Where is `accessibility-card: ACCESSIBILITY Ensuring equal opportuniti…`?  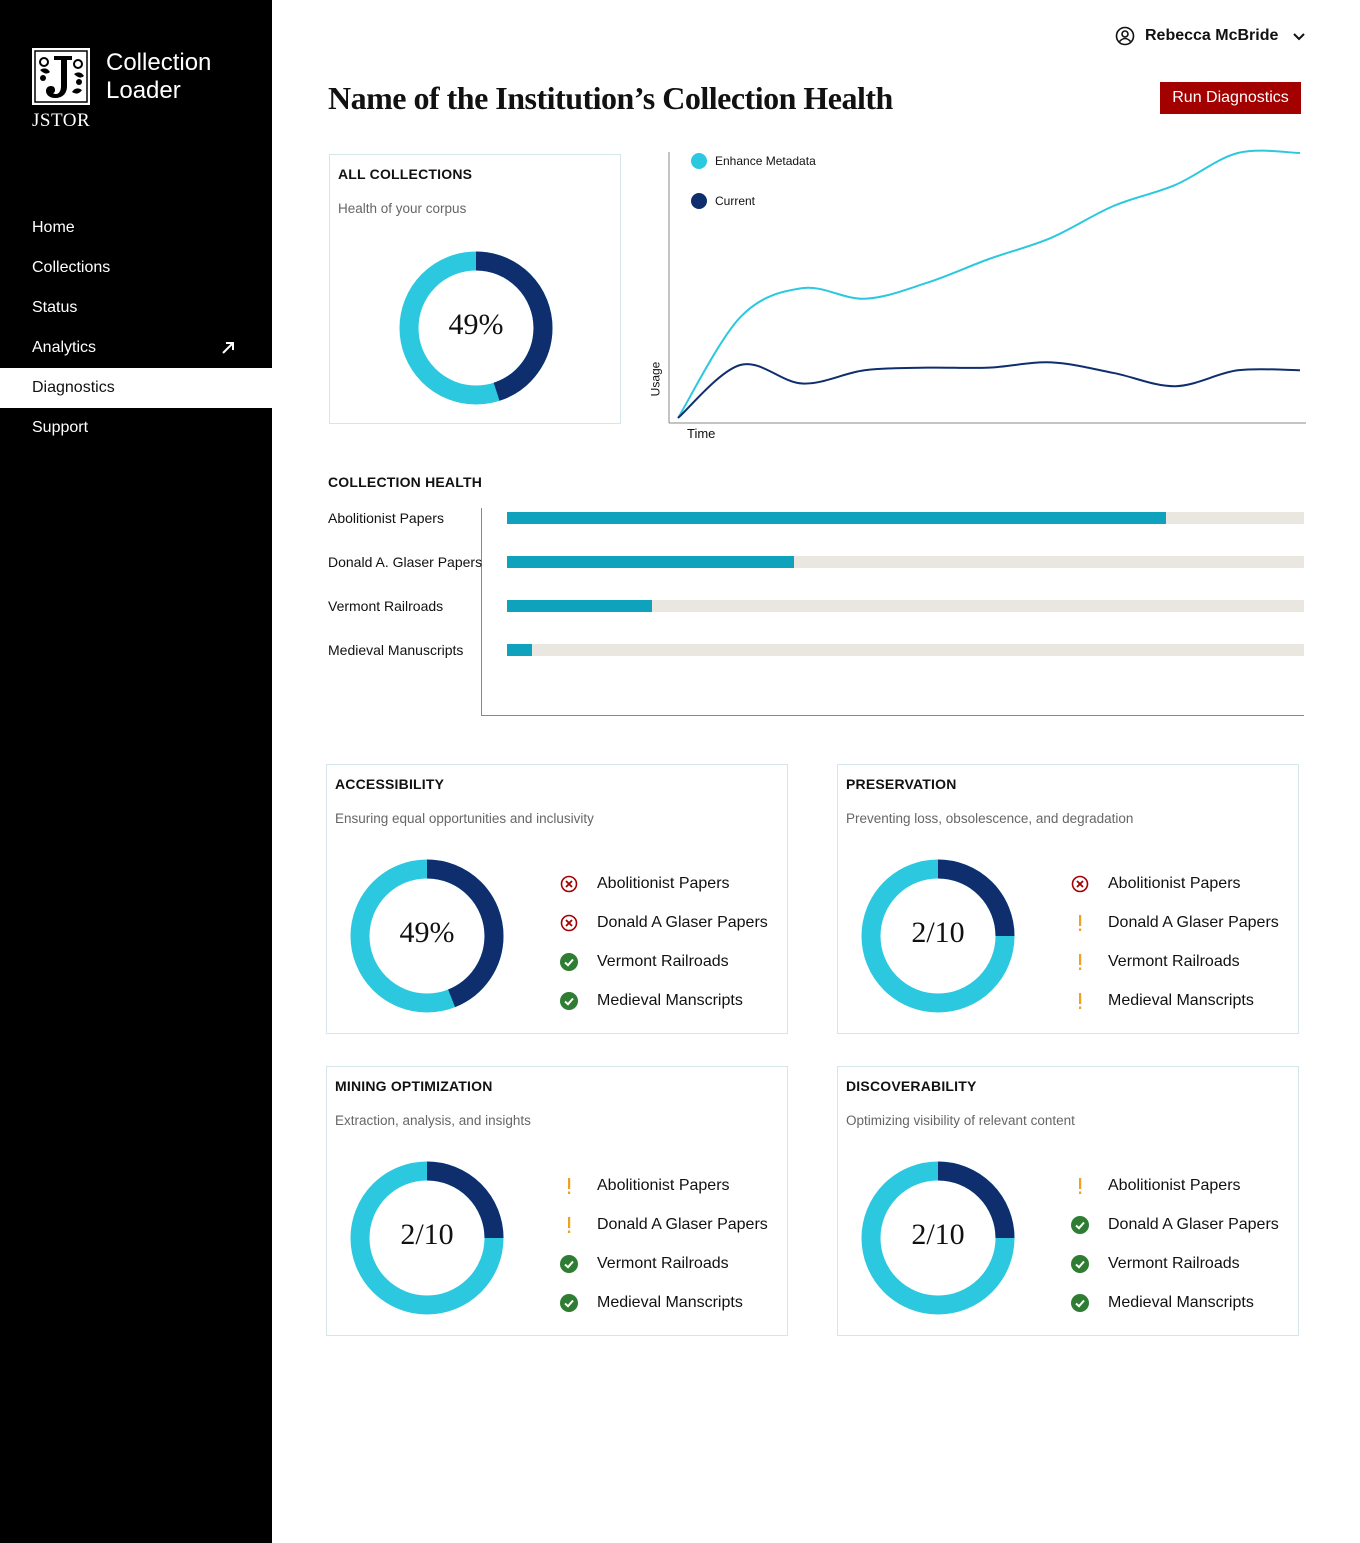 accessibility-card: ACCESSIBILITY Ensuring equal opportuniti… is located at coordinates (557, 899).